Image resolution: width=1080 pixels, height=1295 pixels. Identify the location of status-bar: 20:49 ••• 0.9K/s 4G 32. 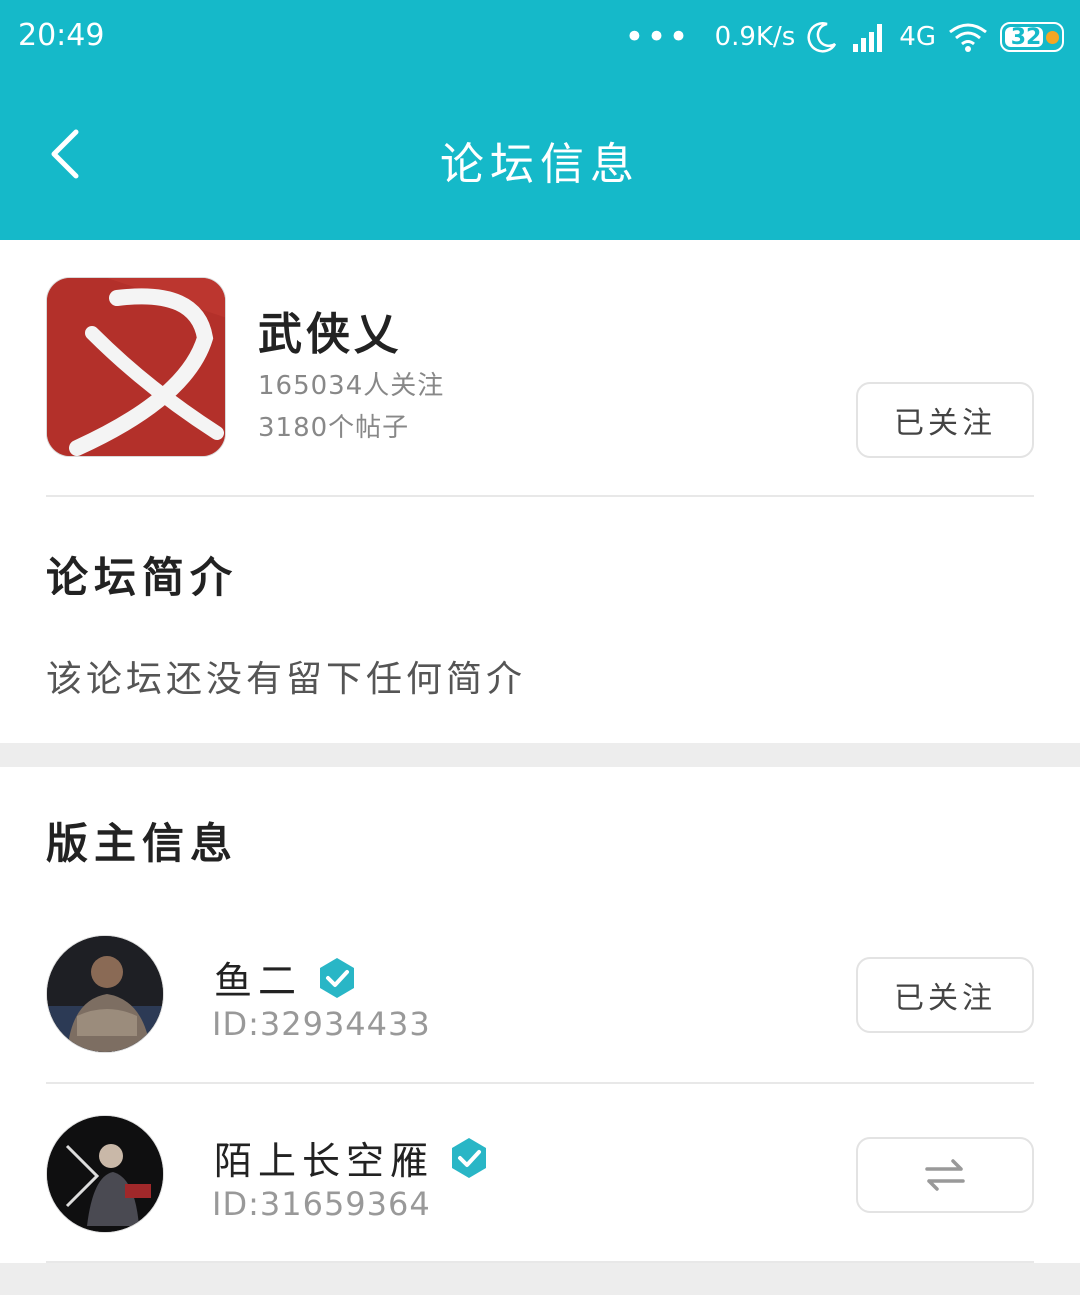
(540, 38).